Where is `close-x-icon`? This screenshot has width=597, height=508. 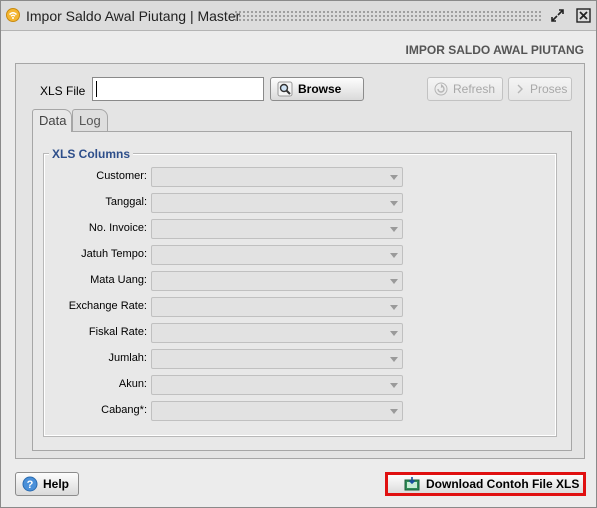
close-x-icon is located at coordinates (583, 15).